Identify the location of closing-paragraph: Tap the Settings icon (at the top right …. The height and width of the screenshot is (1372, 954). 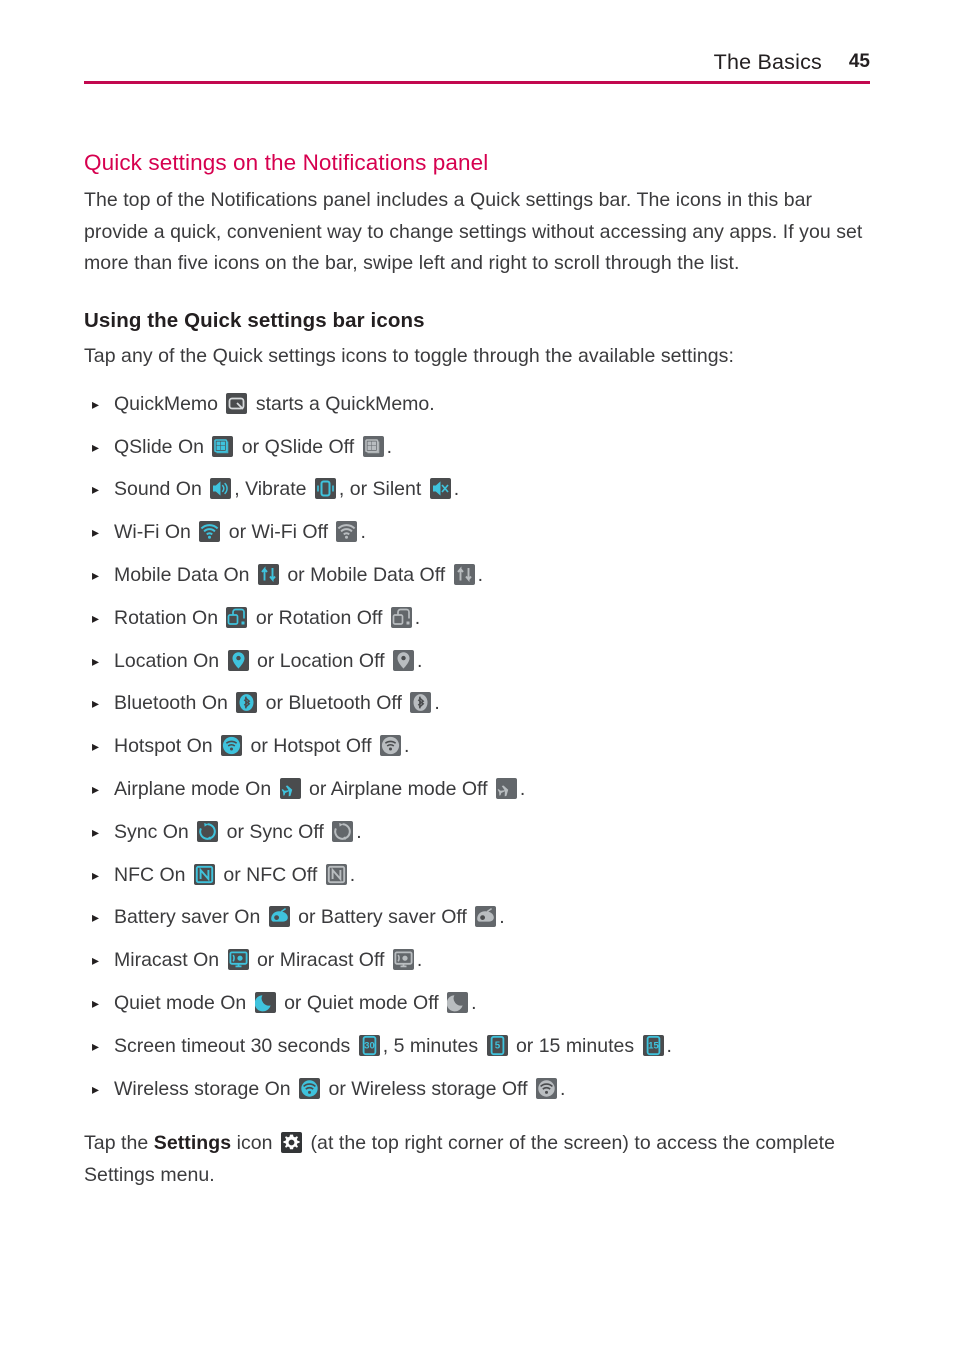
(479, 1159).